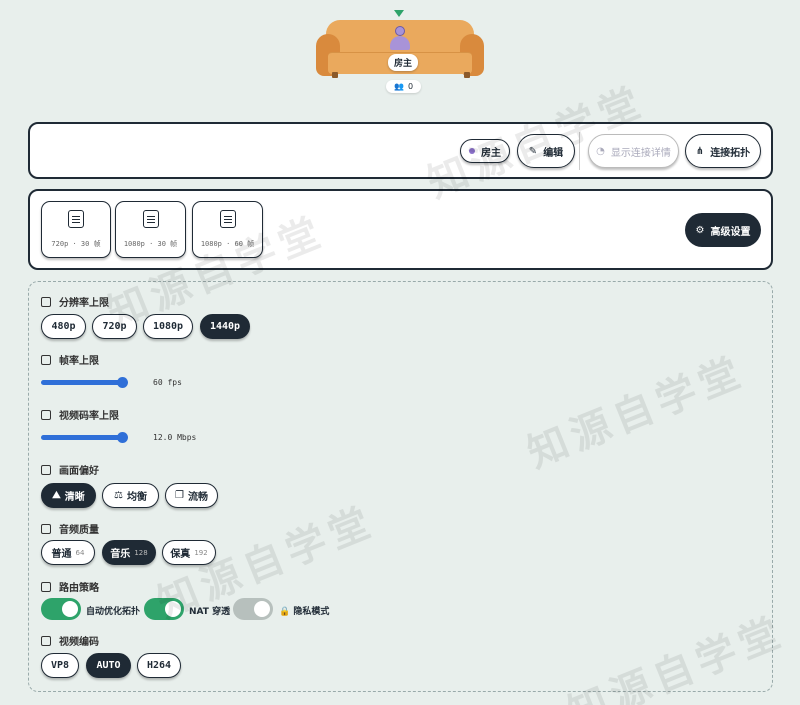 The image size is (800, 705). What do you see at coordinates (167, 382) in the screenshot?
I see `framerate-value: 60 fps` at bounding box center [167, 382].